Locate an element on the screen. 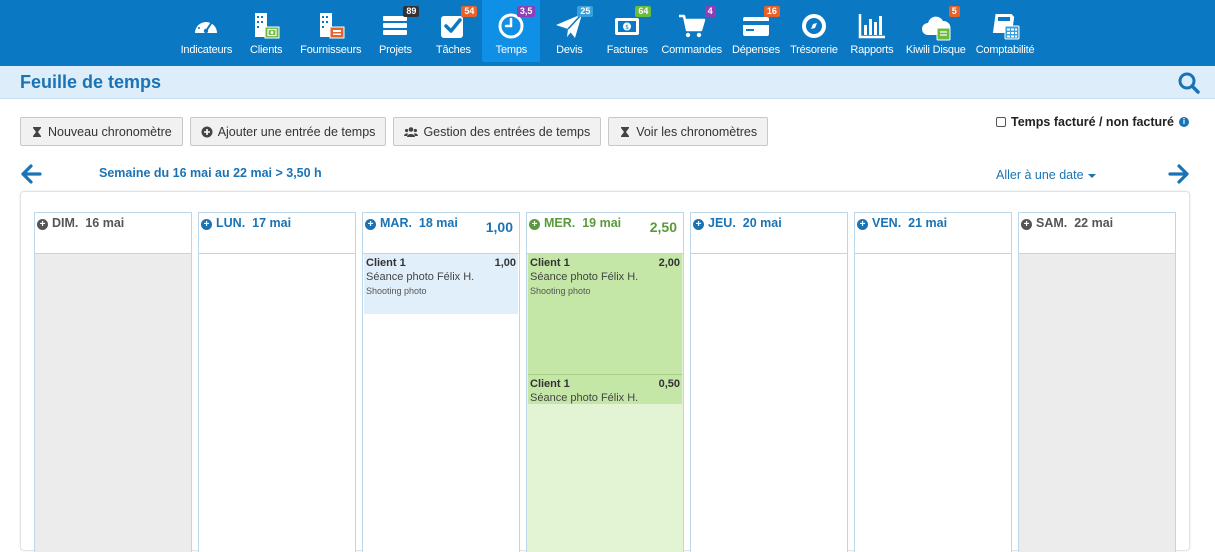 Image resolution: width=1215 pixels, height=552 pixels. nav-item-5: 3,5 Temps is located at coordinates (511, 31).